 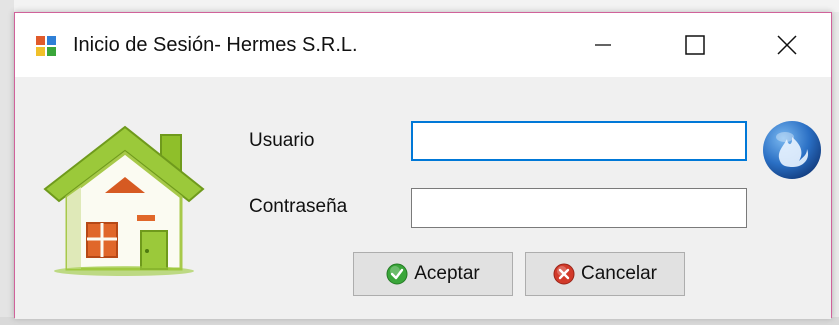 What do you see at coordinates (564, 274) in the screenshot?
I see `cancel-icon` at bounding box center [564, 274].